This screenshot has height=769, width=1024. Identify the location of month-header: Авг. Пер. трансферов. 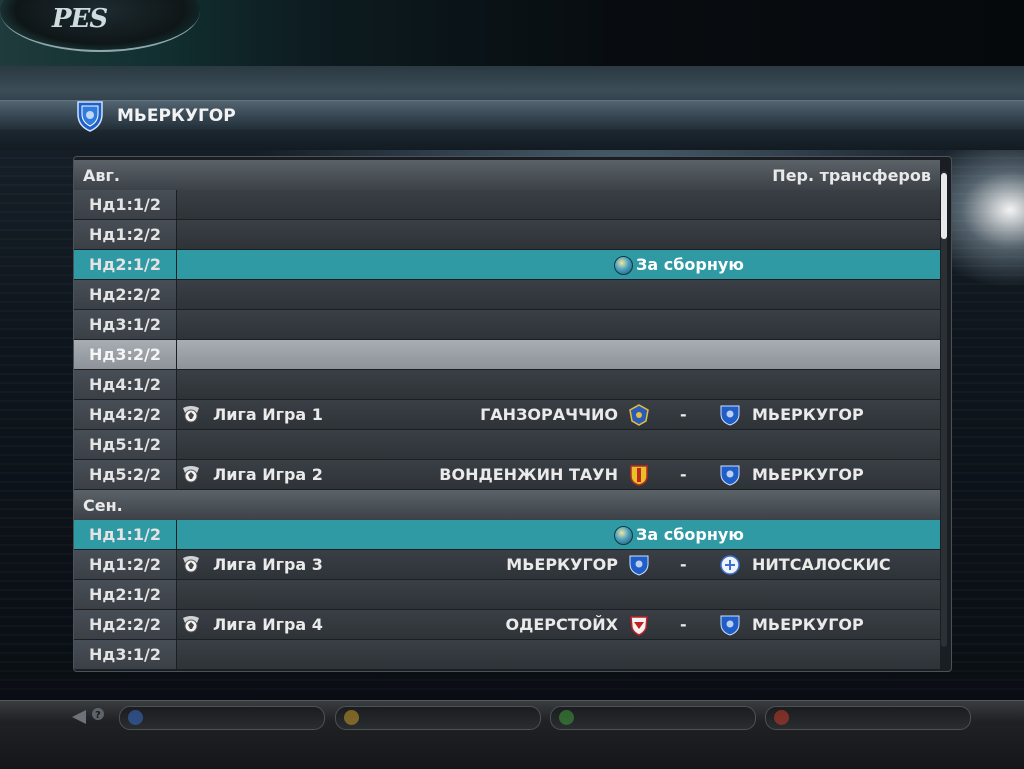
(507, 175).